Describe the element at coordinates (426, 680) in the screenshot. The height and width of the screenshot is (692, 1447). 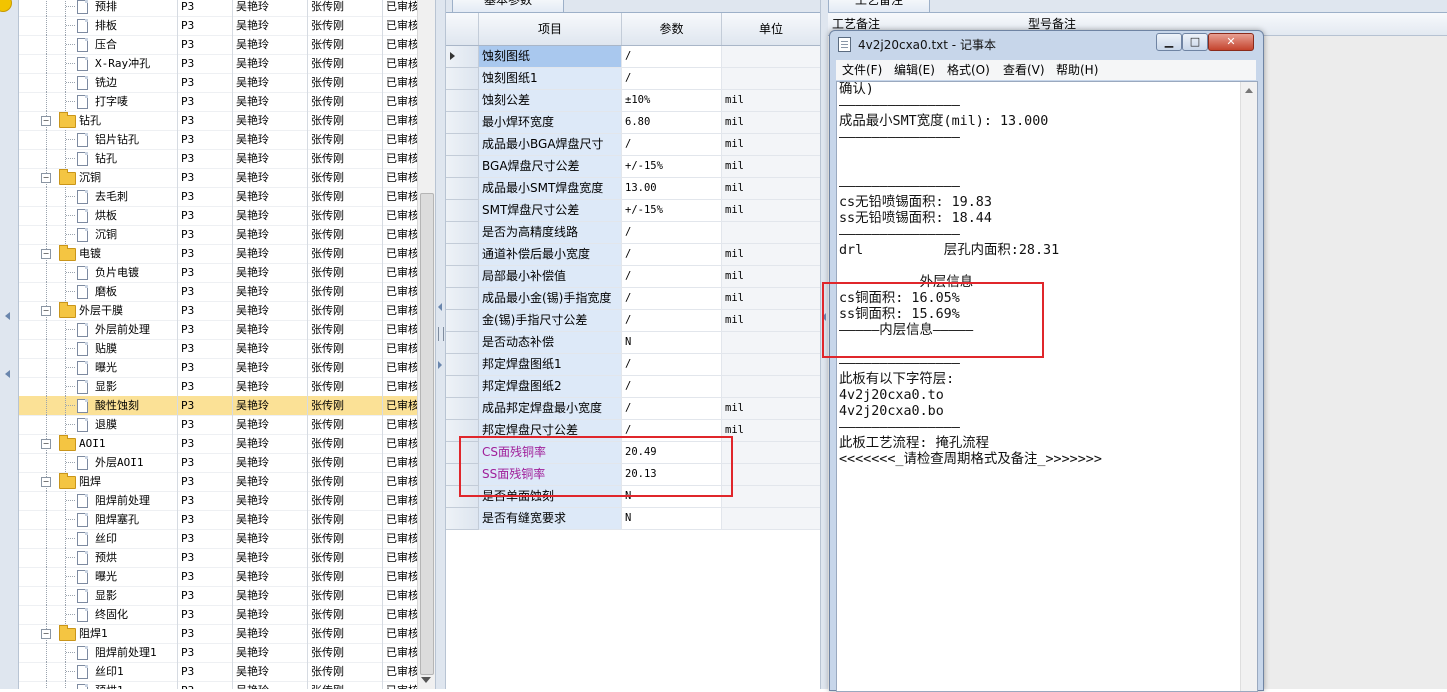
I see `scroll-down-arrow-icon` at that location.